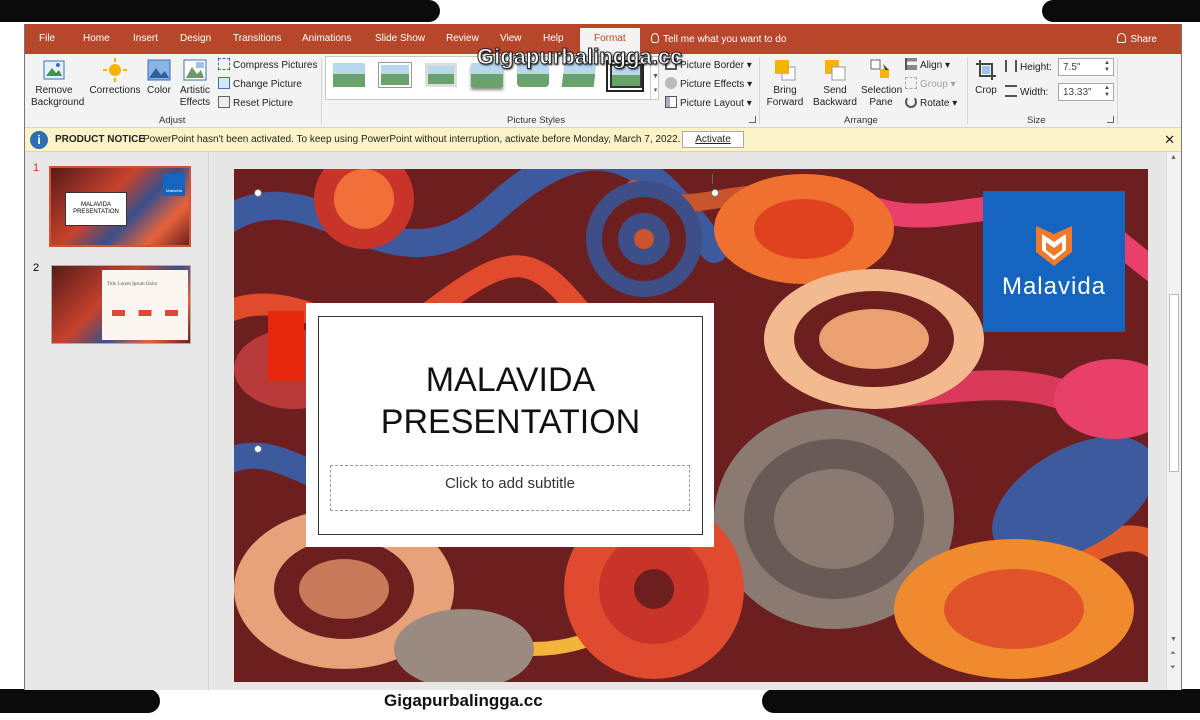 The width and height of the screenshot is (1200, 720). I want to click on crop-button: Crop, so click(986, 77).